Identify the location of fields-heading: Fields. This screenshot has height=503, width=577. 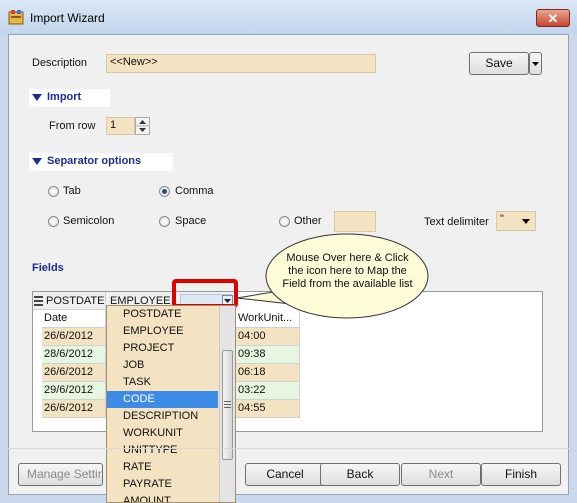
(48, 268).